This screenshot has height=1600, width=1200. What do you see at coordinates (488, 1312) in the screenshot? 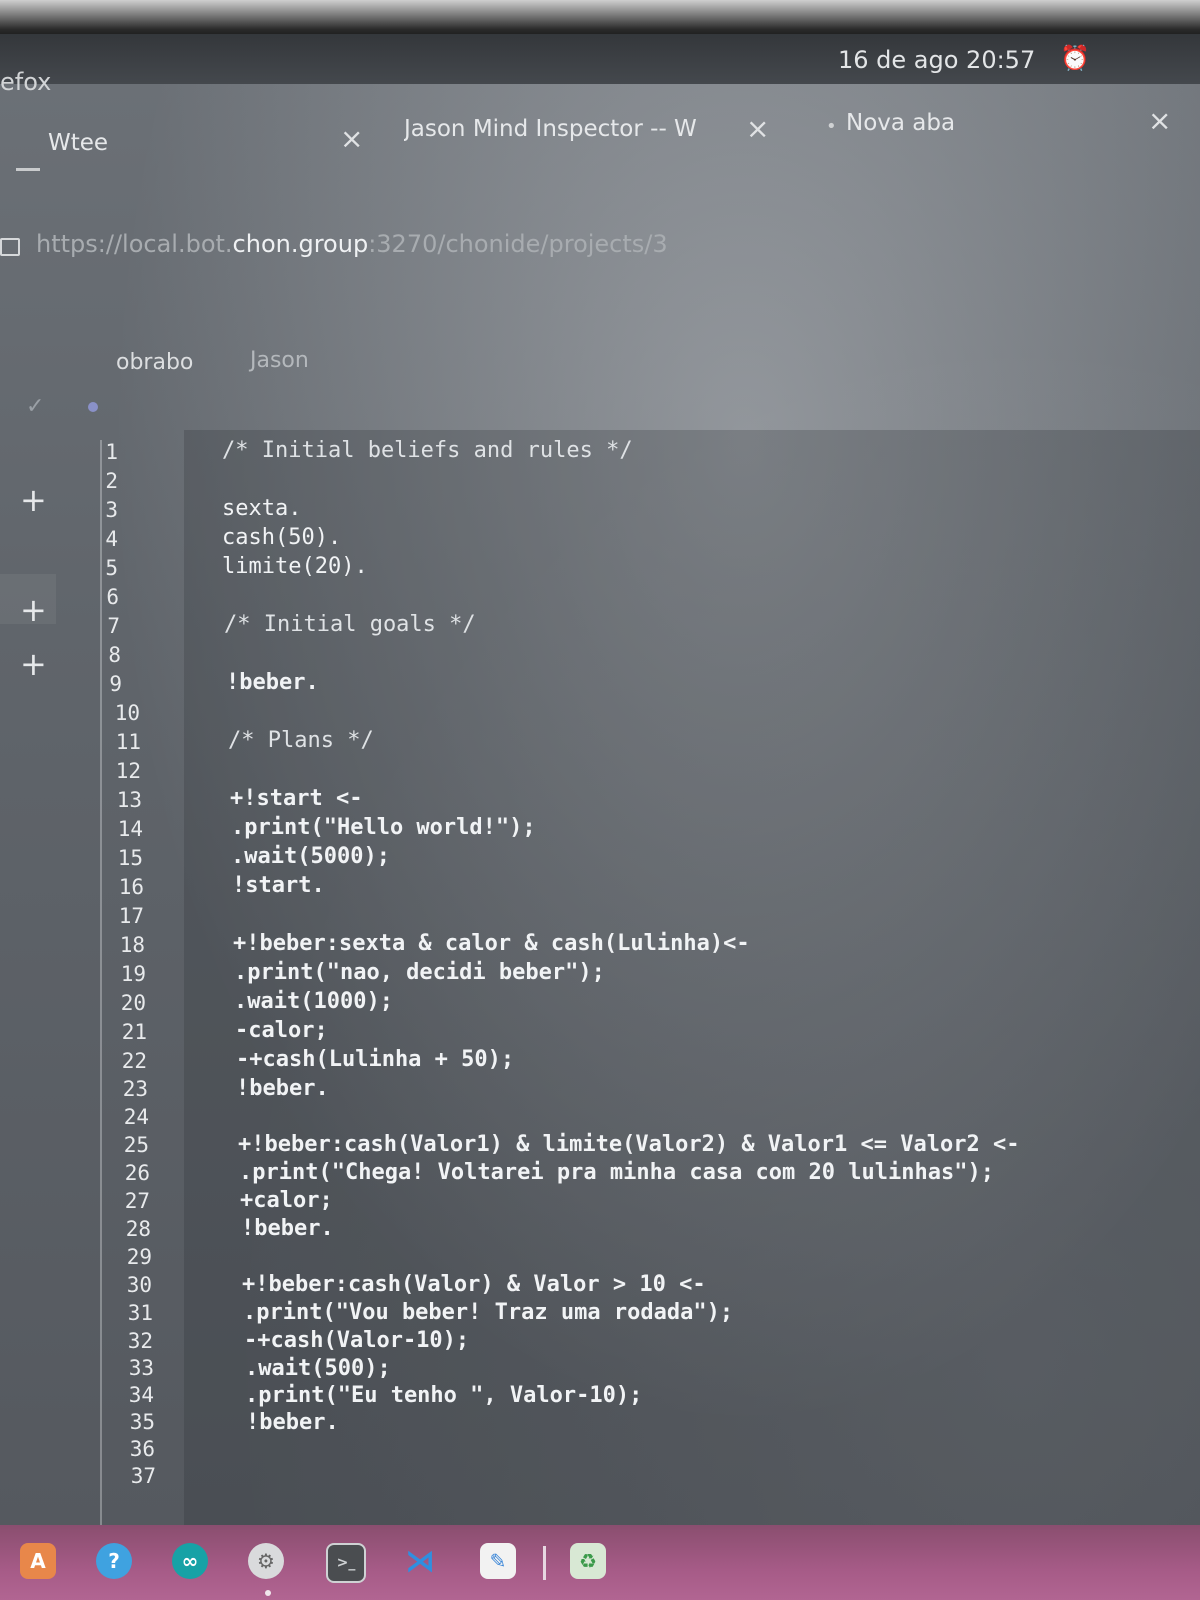
I see `code-line: .print("Vou beber! Traz uma rodada");` at bounding box center [488, 1312].